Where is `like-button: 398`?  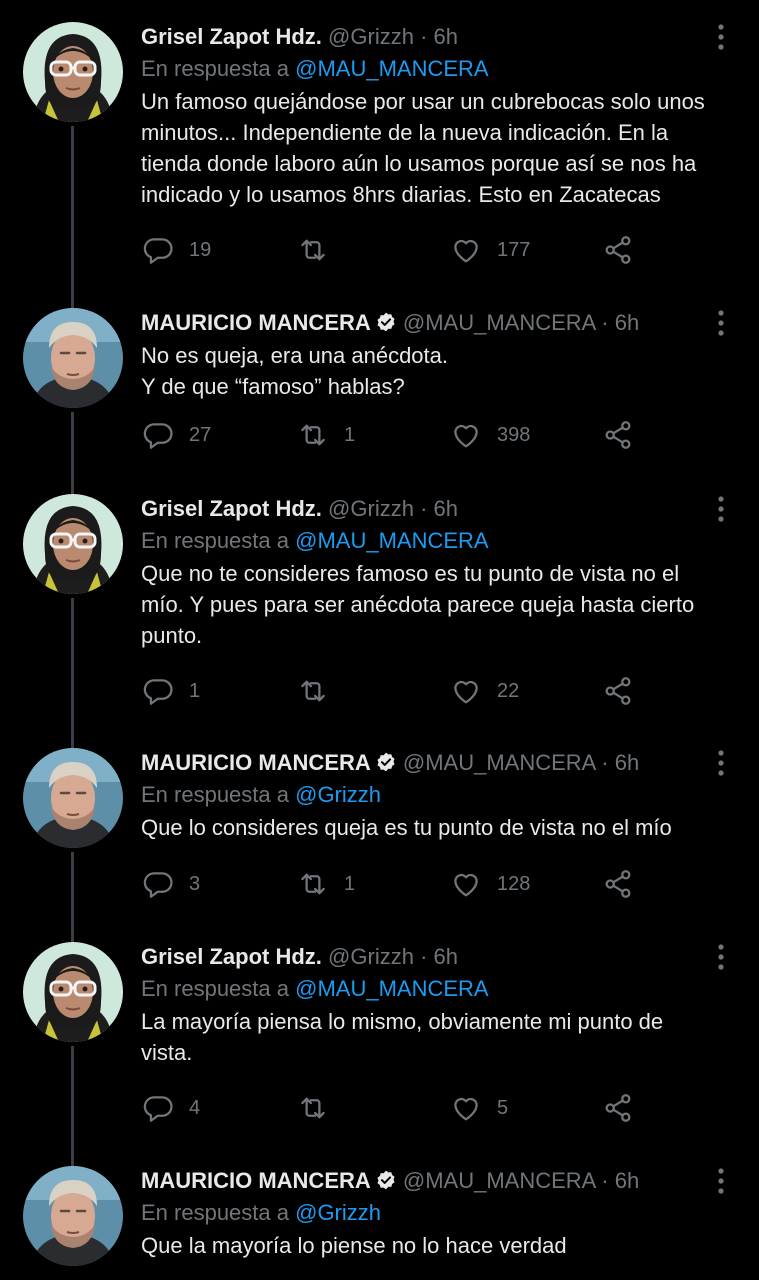
like-button: 398 is located at coordinates (489, 435).